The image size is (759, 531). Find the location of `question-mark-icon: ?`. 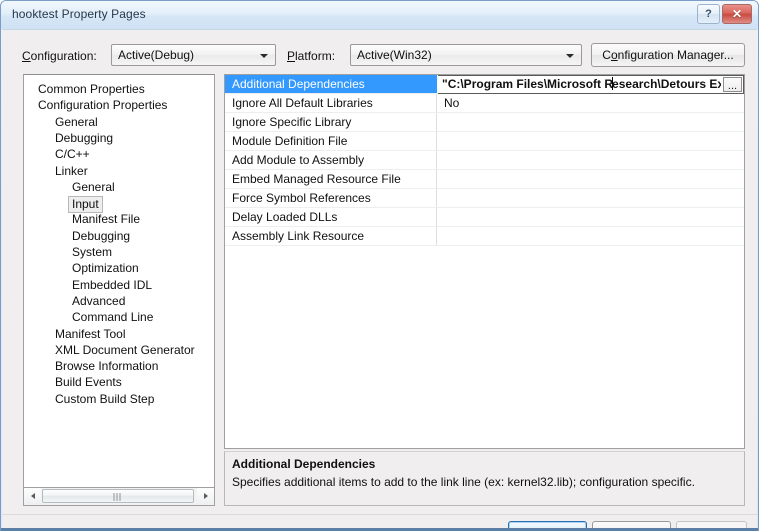

question-mark-icon: ? is located at coordinates (708, 14).